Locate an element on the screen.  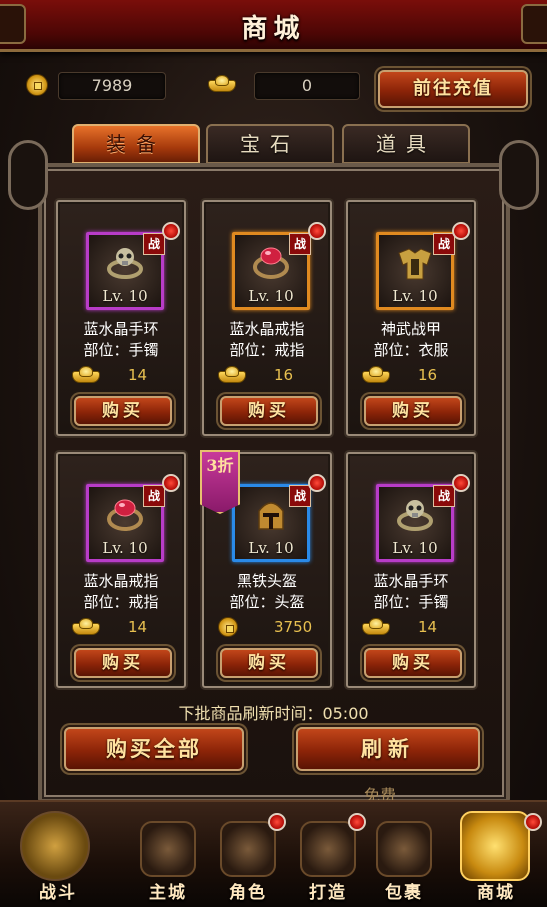
panel-ornament-left is located at coordinates (28, 175).